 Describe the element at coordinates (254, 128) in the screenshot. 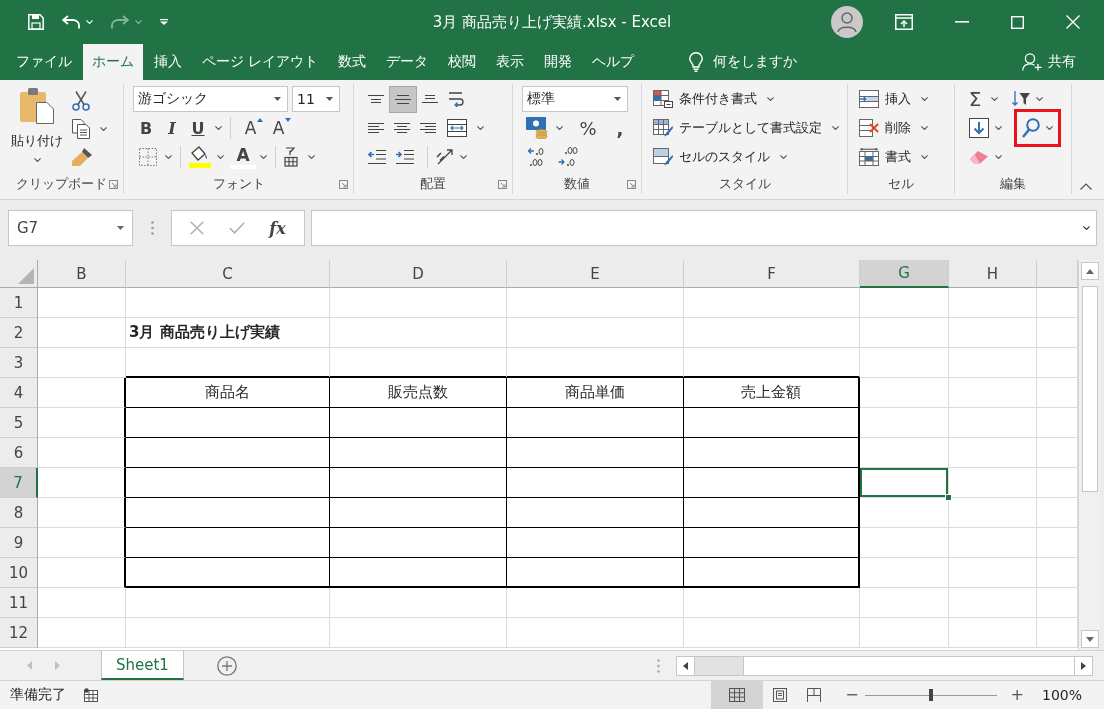

I see `grow-font-button: A` at that location.